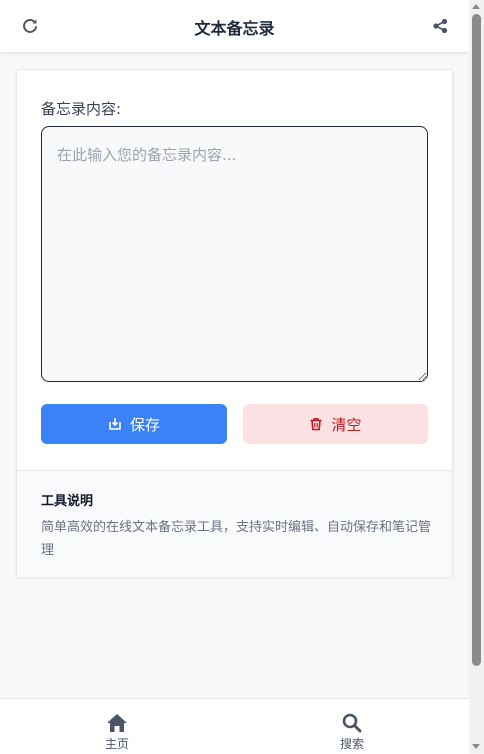 The height and width of the screenshot is (754, 484). What do you see at coordinates (351, 744) in the screenshot?
I see `nav-label-search: 搜索` at bounding box center [351, 744].